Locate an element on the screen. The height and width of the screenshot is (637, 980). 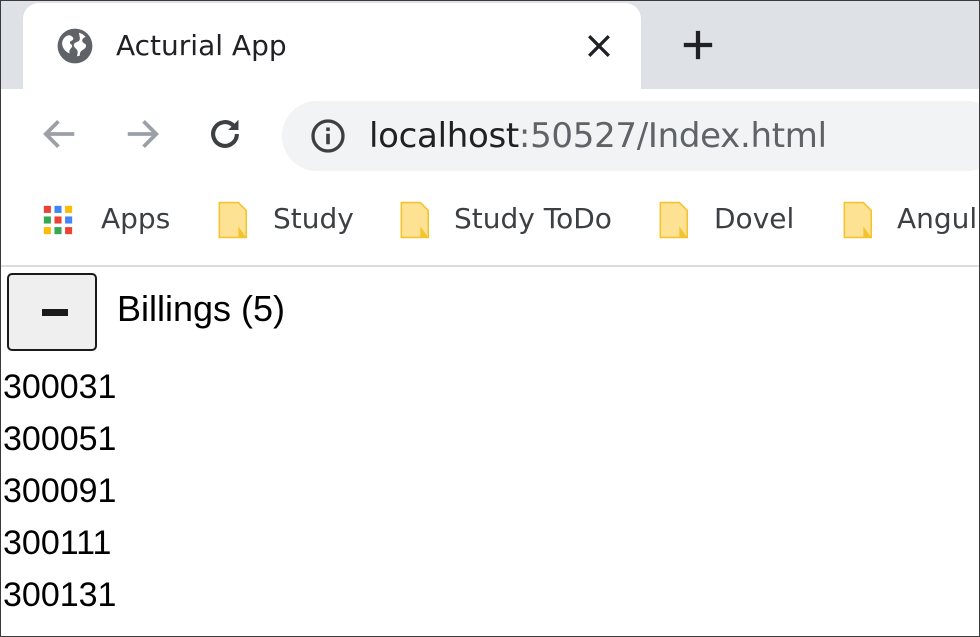
bookmark-label: Apps is located at coordinates (136, 218).